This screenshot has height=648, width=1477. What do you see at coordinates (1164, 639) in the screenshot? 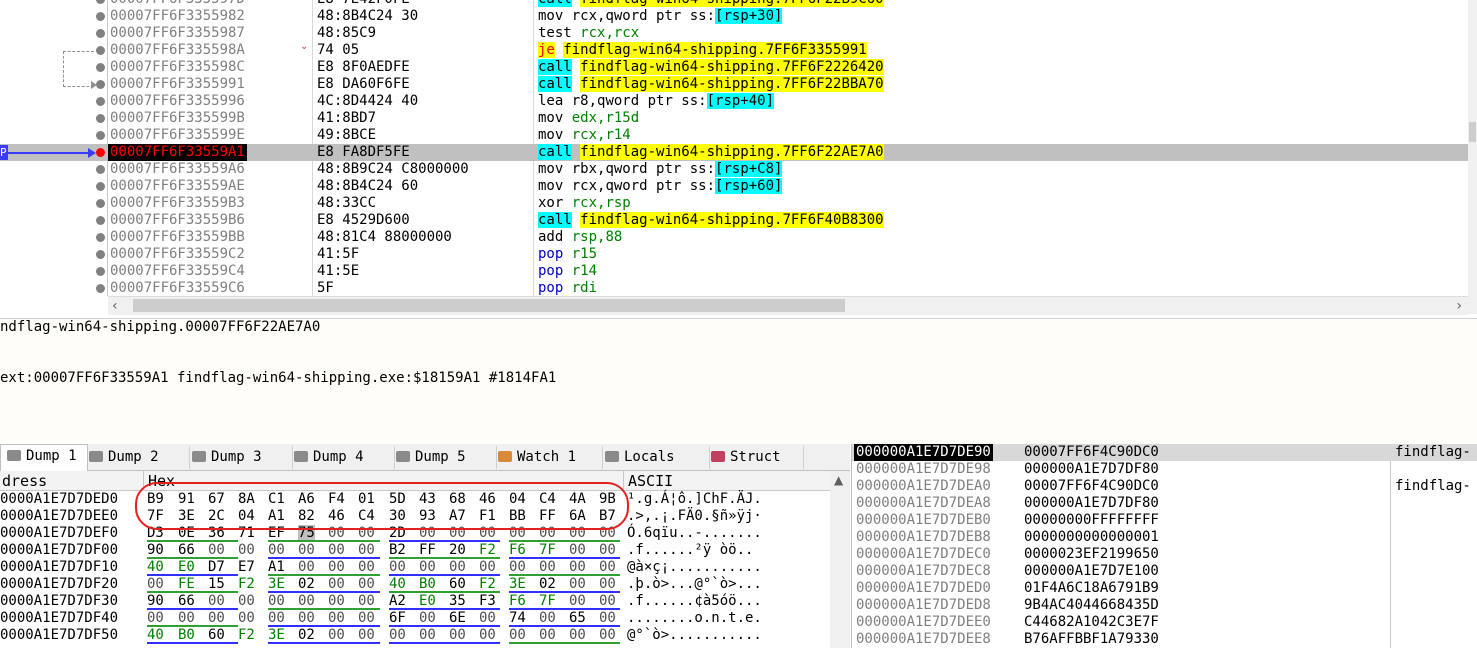
I see `stack-row: 000000A1E7D7DEE8 B76AFFBBF1A79330` at bounding box center [1164, 639].